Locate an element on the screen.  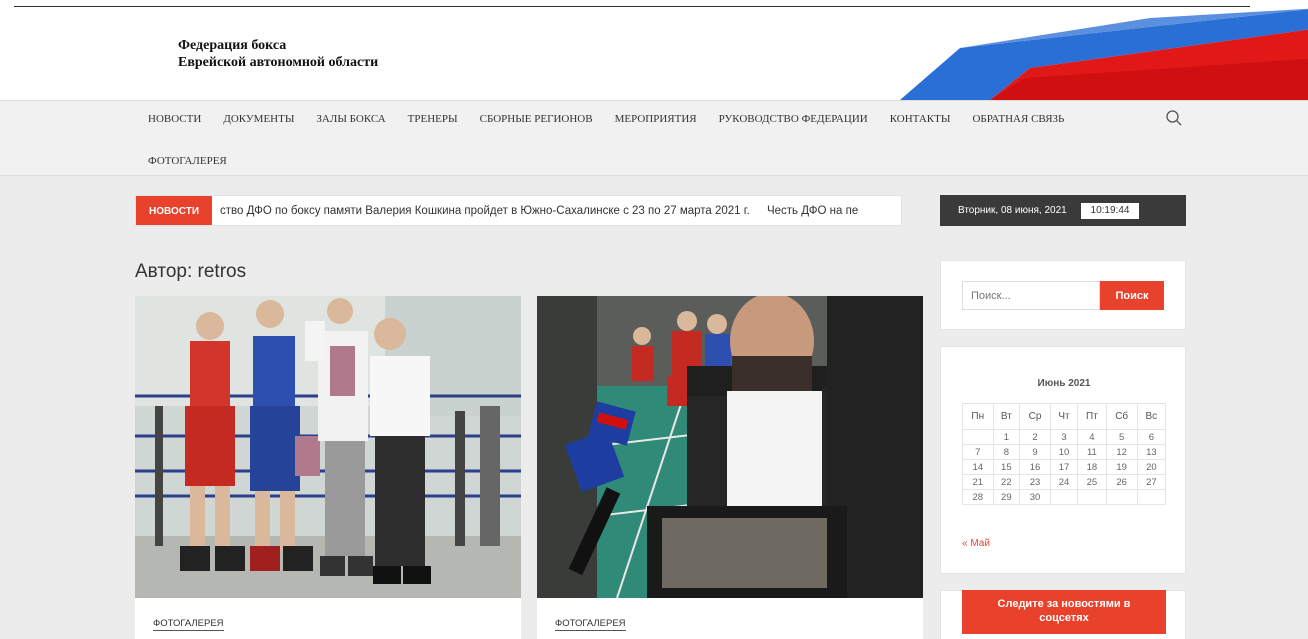
weekday: Сб is located at coordinates (1121, 416).